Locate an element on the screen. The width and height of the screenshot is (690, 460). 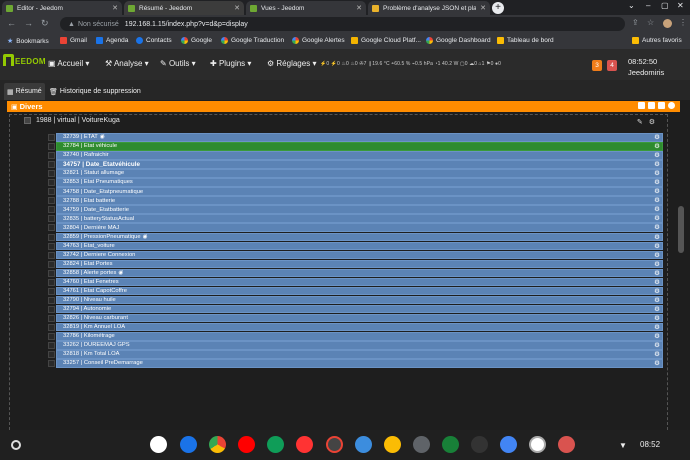
messages-badge: 3 is located at coordinates (597, 65).